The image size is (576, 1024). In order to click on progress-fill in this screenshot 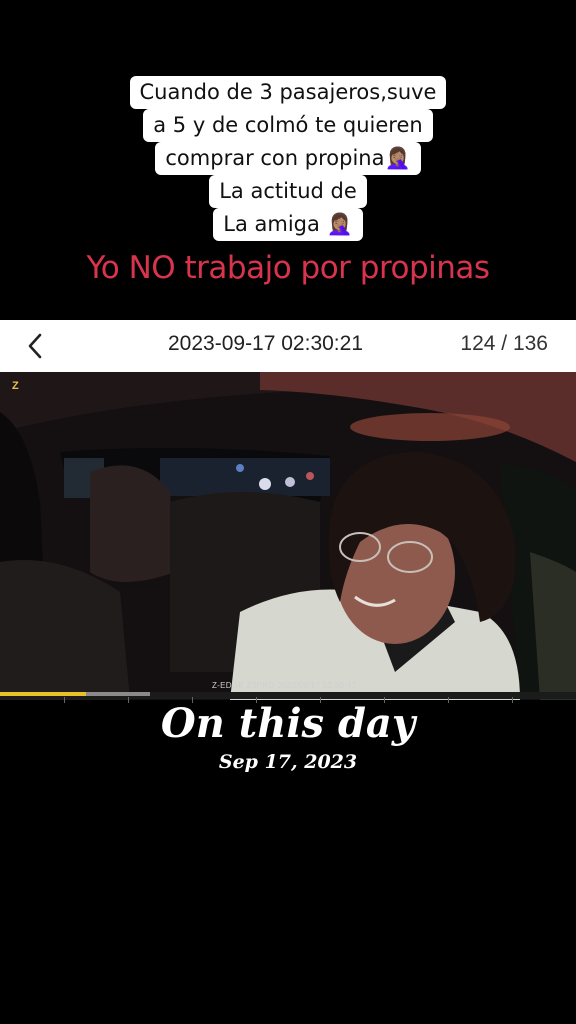, I will do `click(43, 694)`.